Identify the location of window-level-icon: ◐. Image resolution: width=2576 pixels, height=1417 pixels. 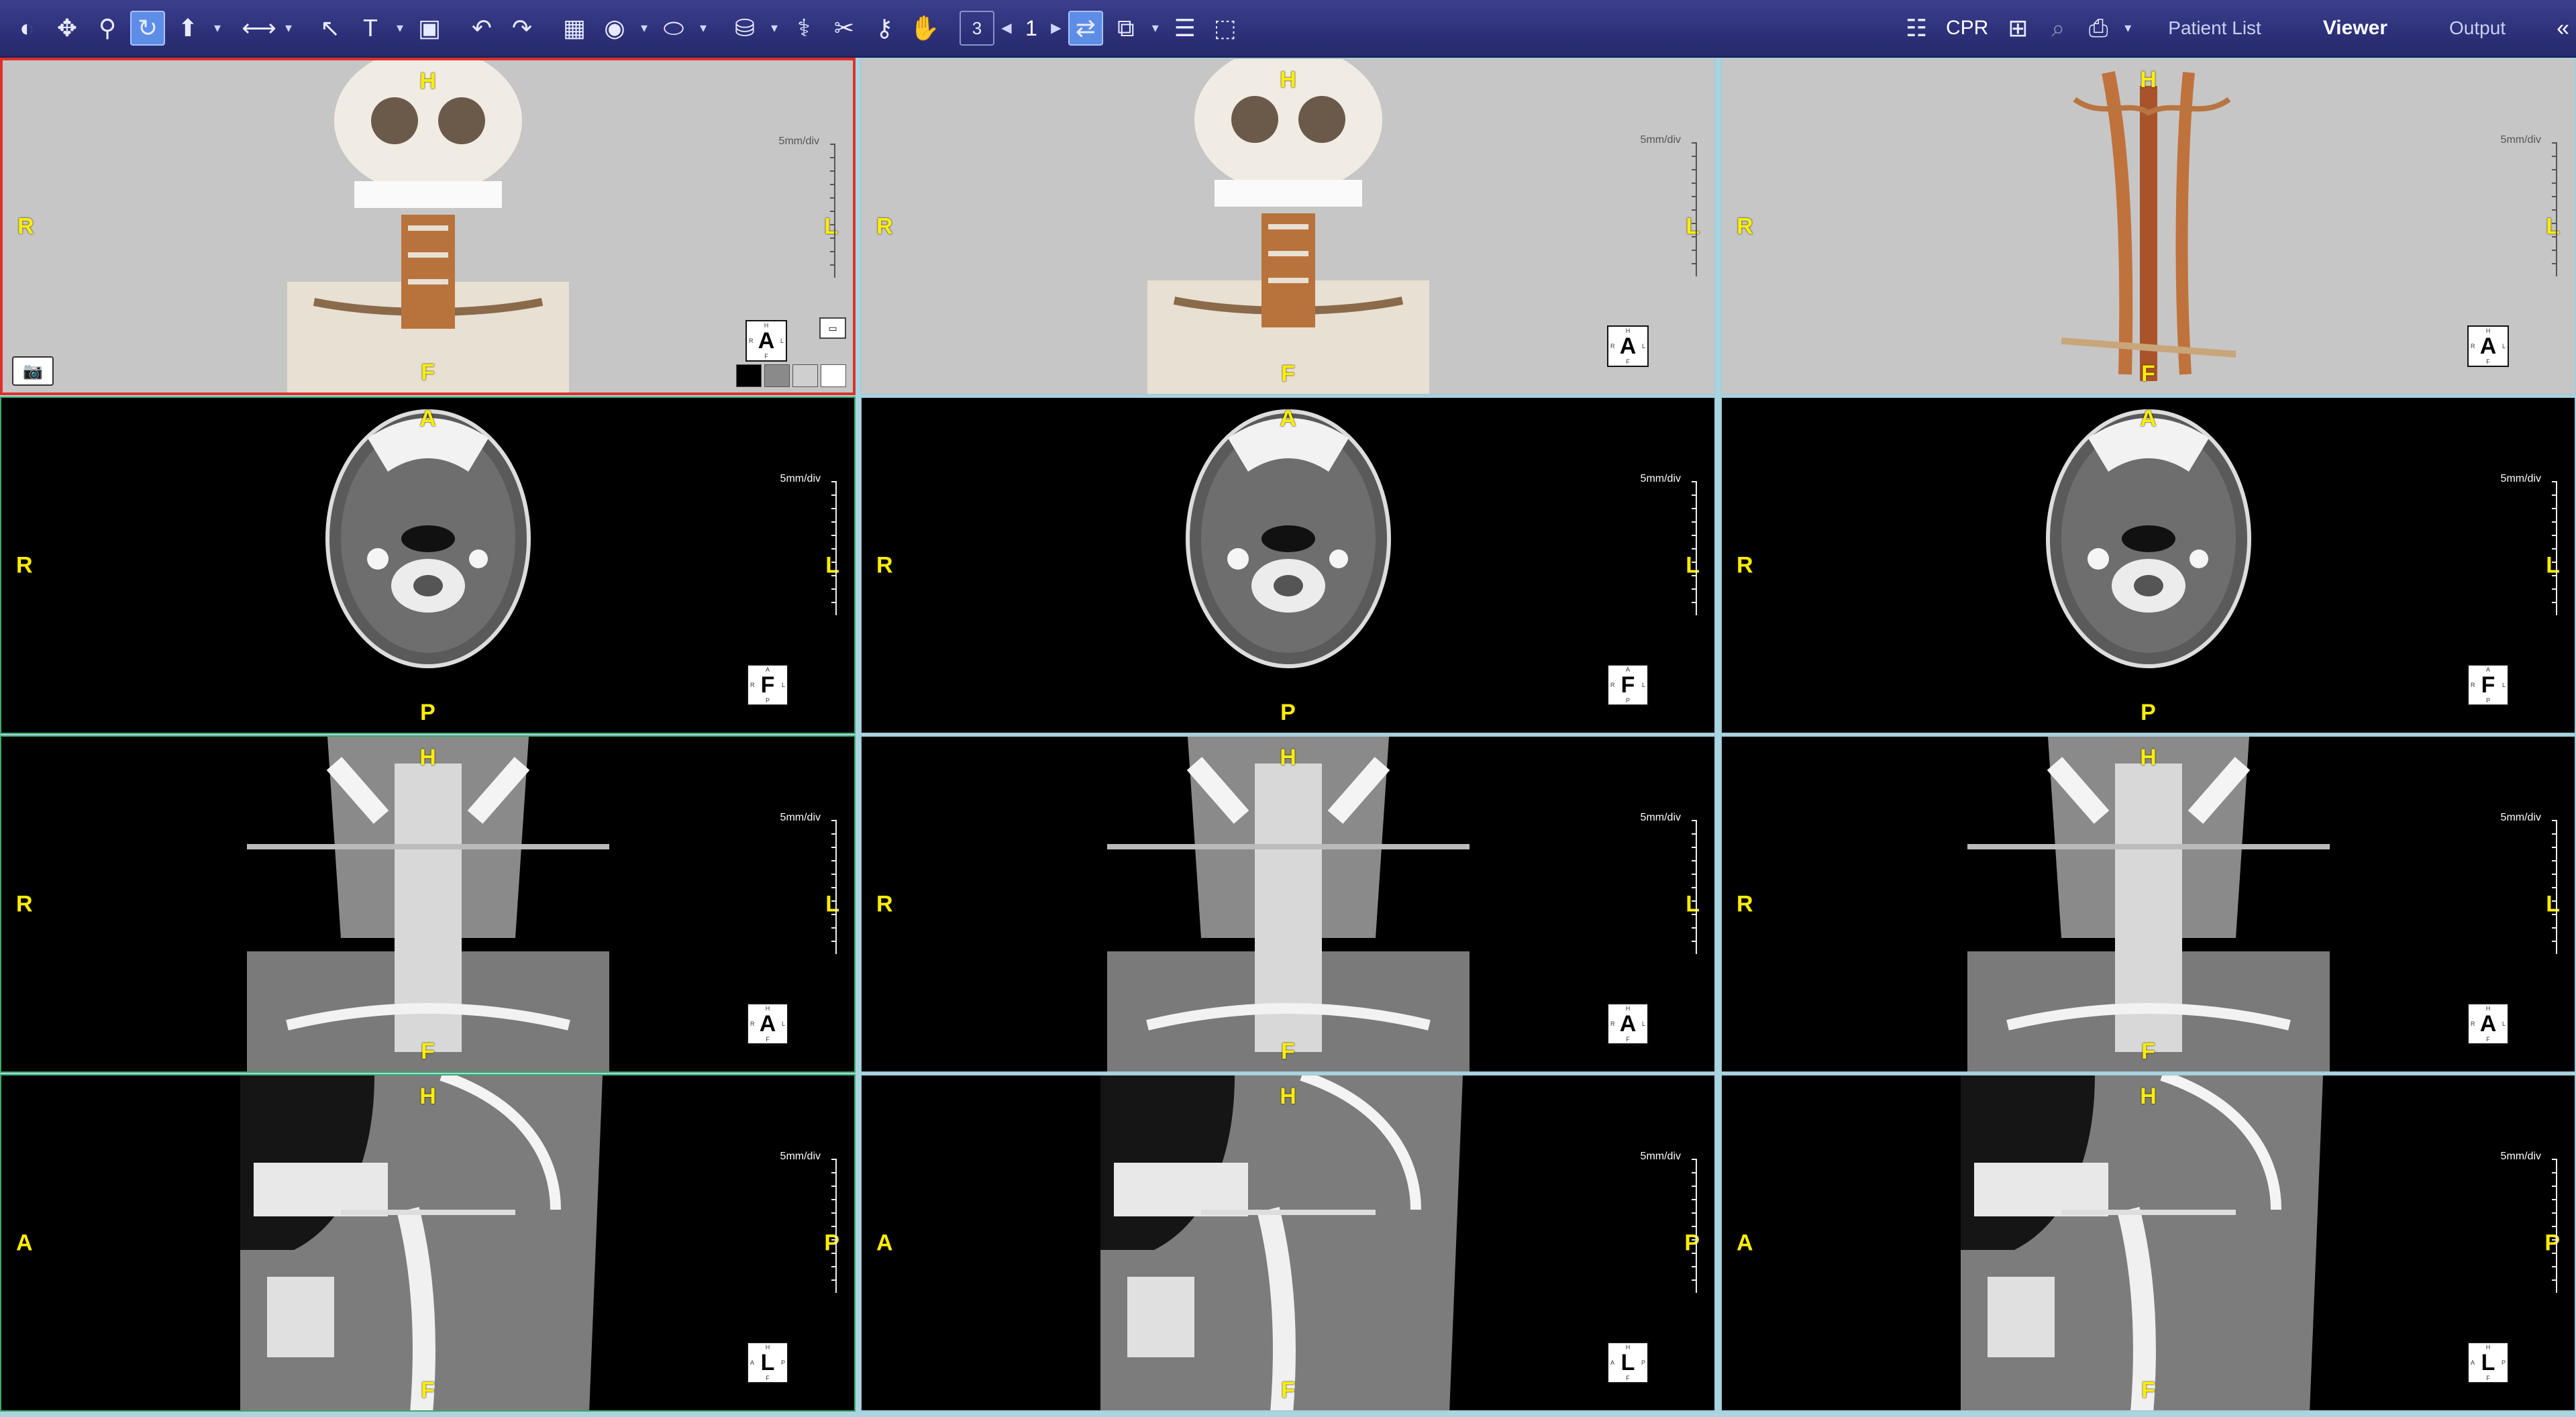
(26, 28).